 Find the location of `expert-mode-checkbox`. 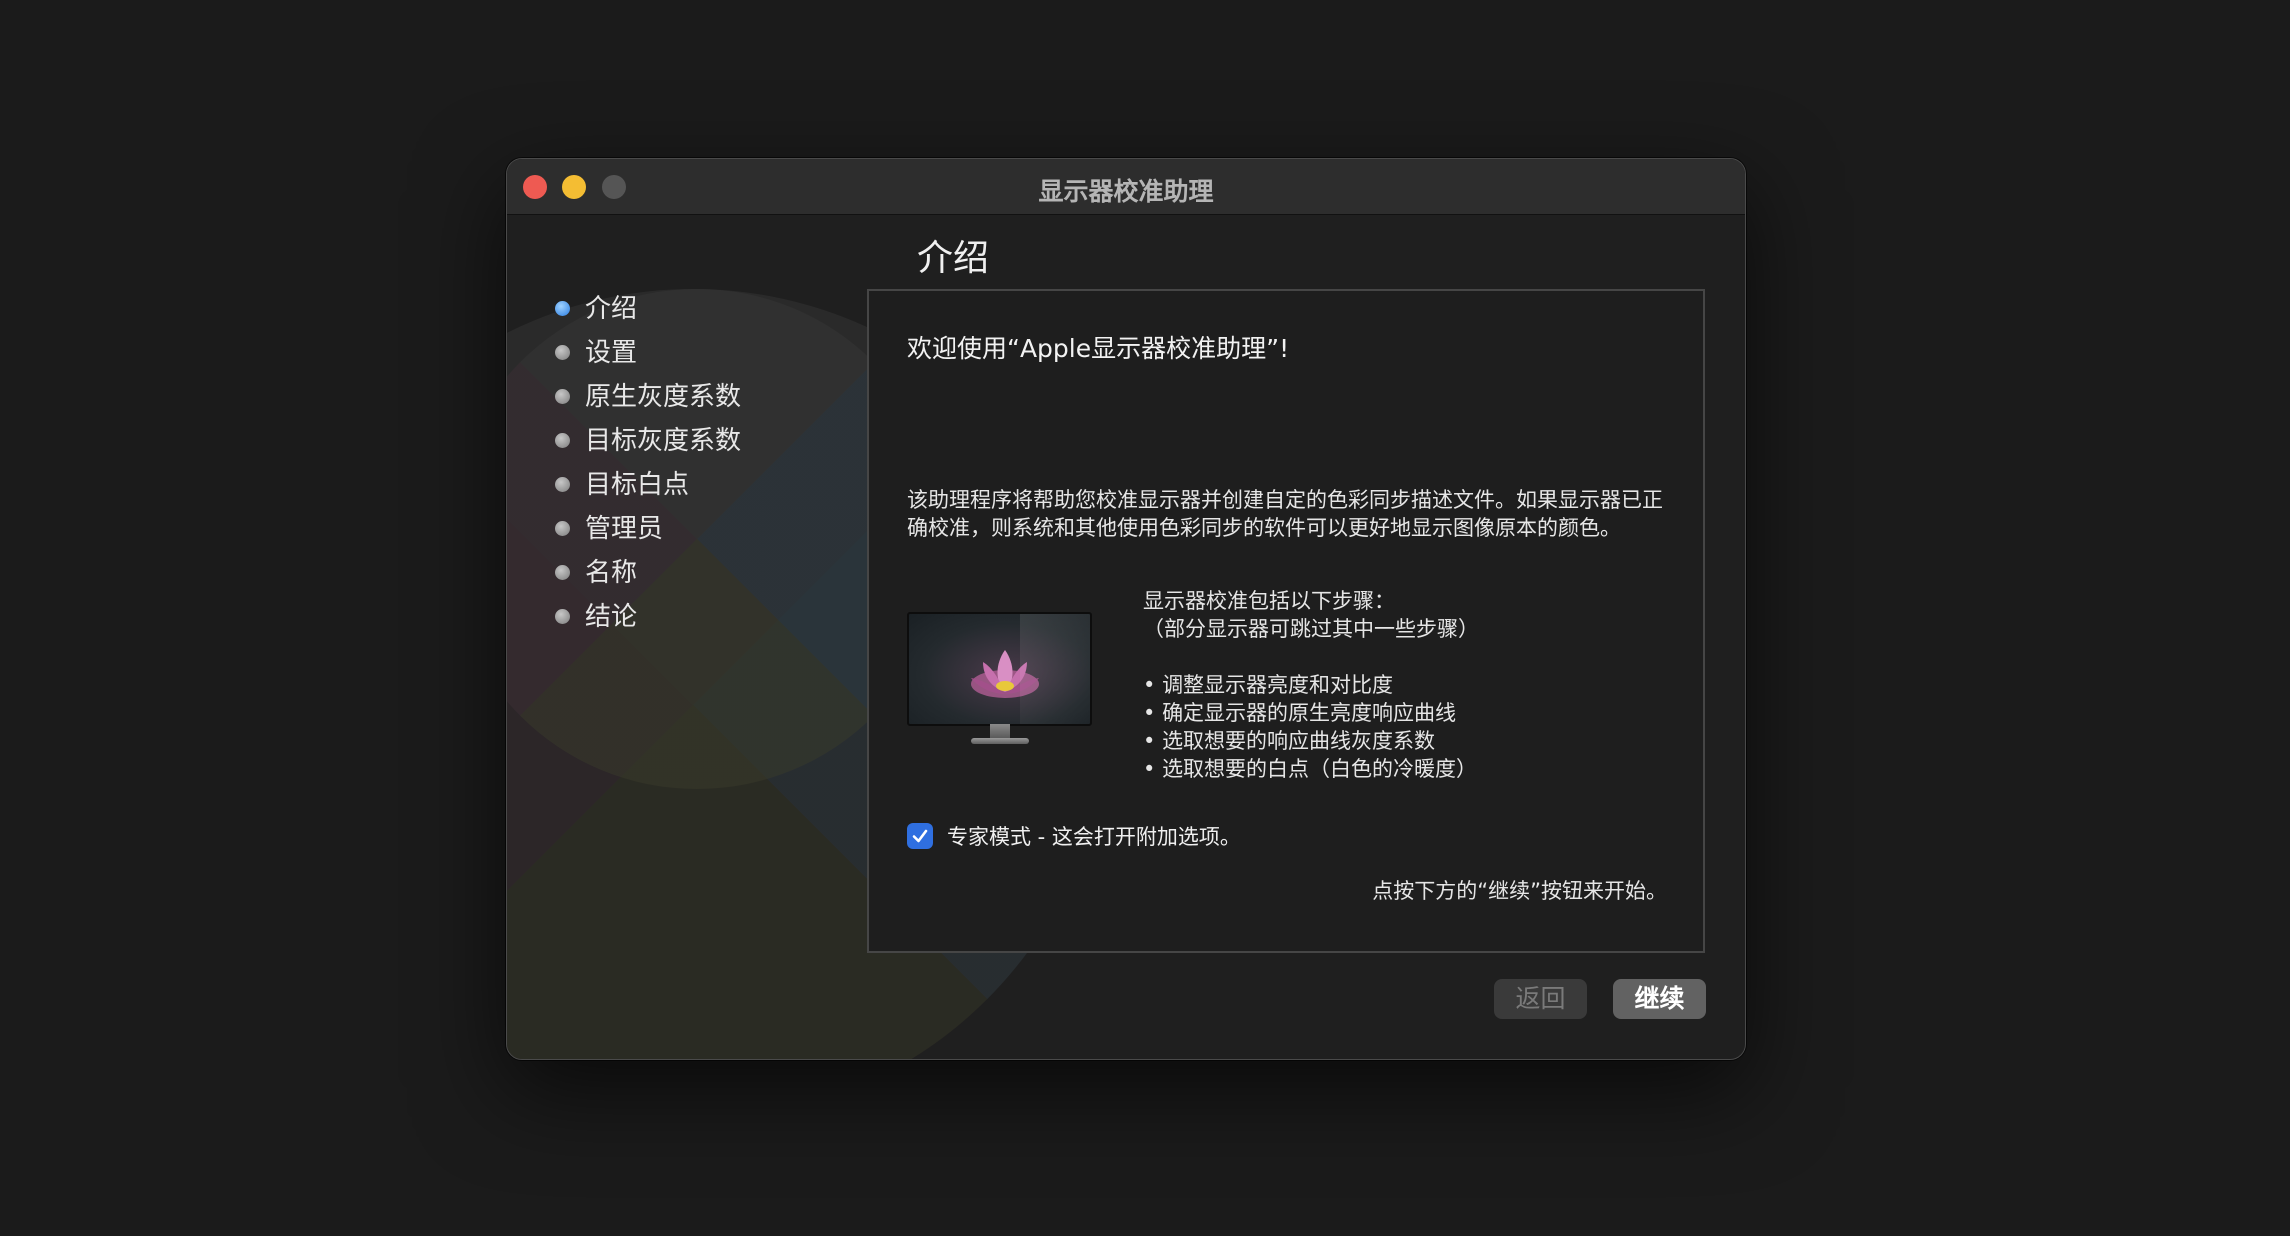

expert-mode-checkbox is located at coordinates (920, 836).